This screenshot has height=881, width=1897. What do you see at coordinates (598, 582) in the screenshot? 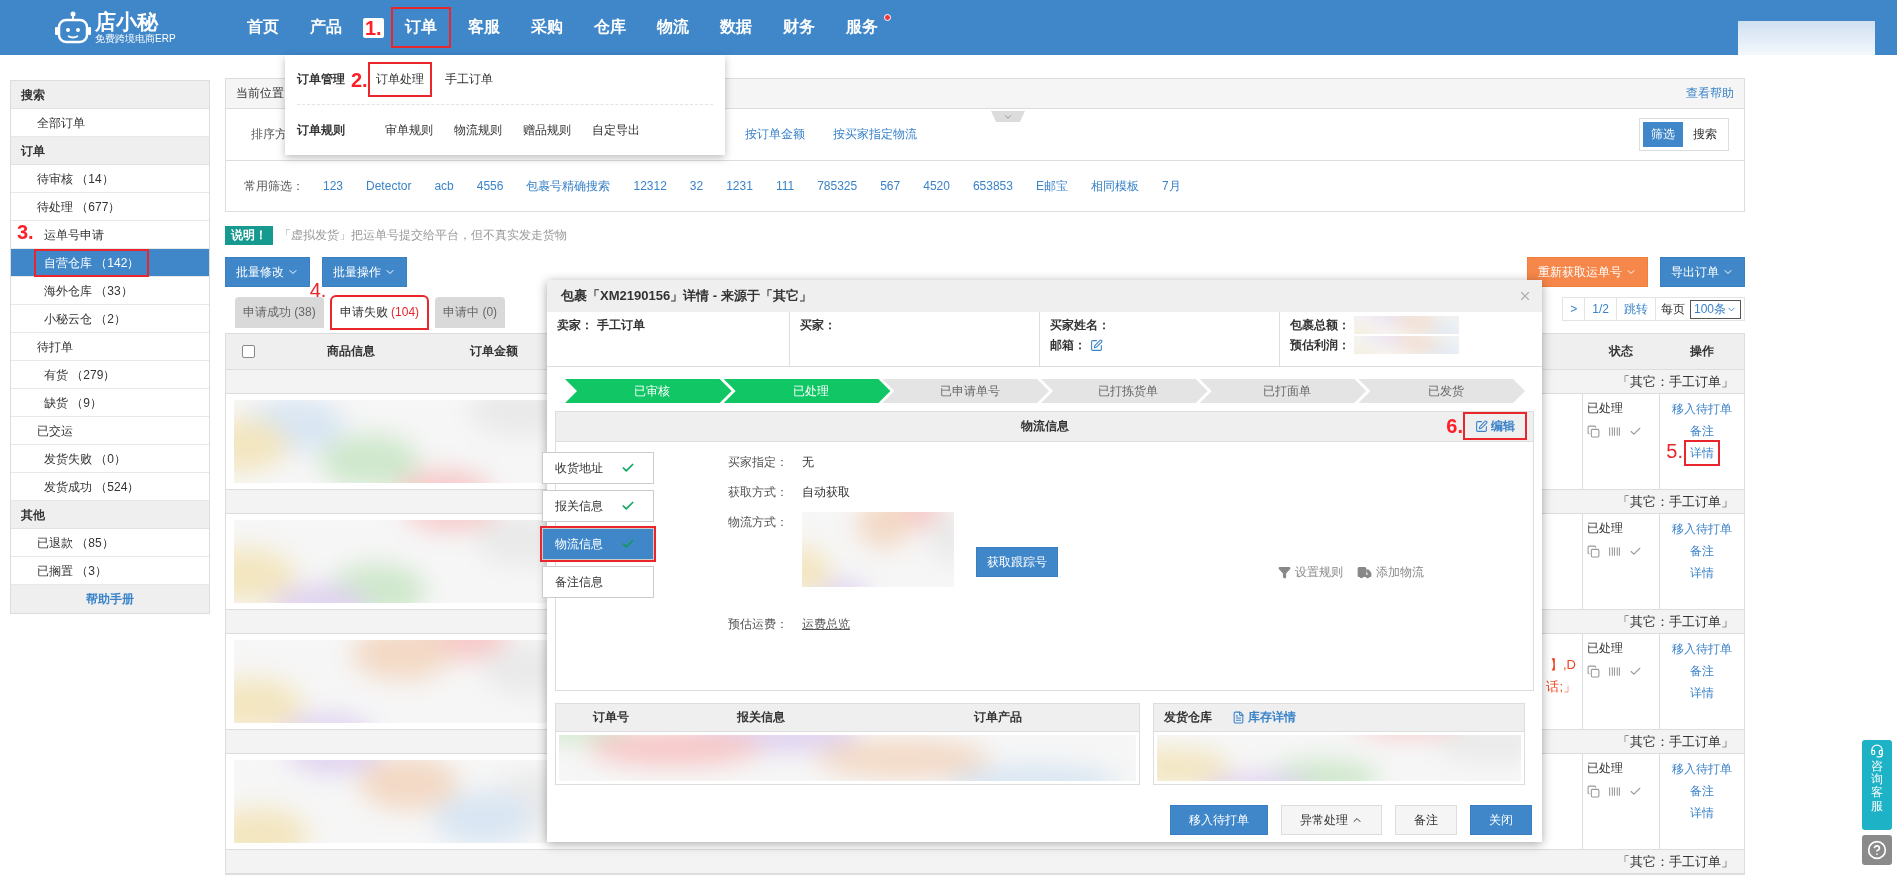
I see `detail-tab: 备注信息` at bounding box center [598, 582].